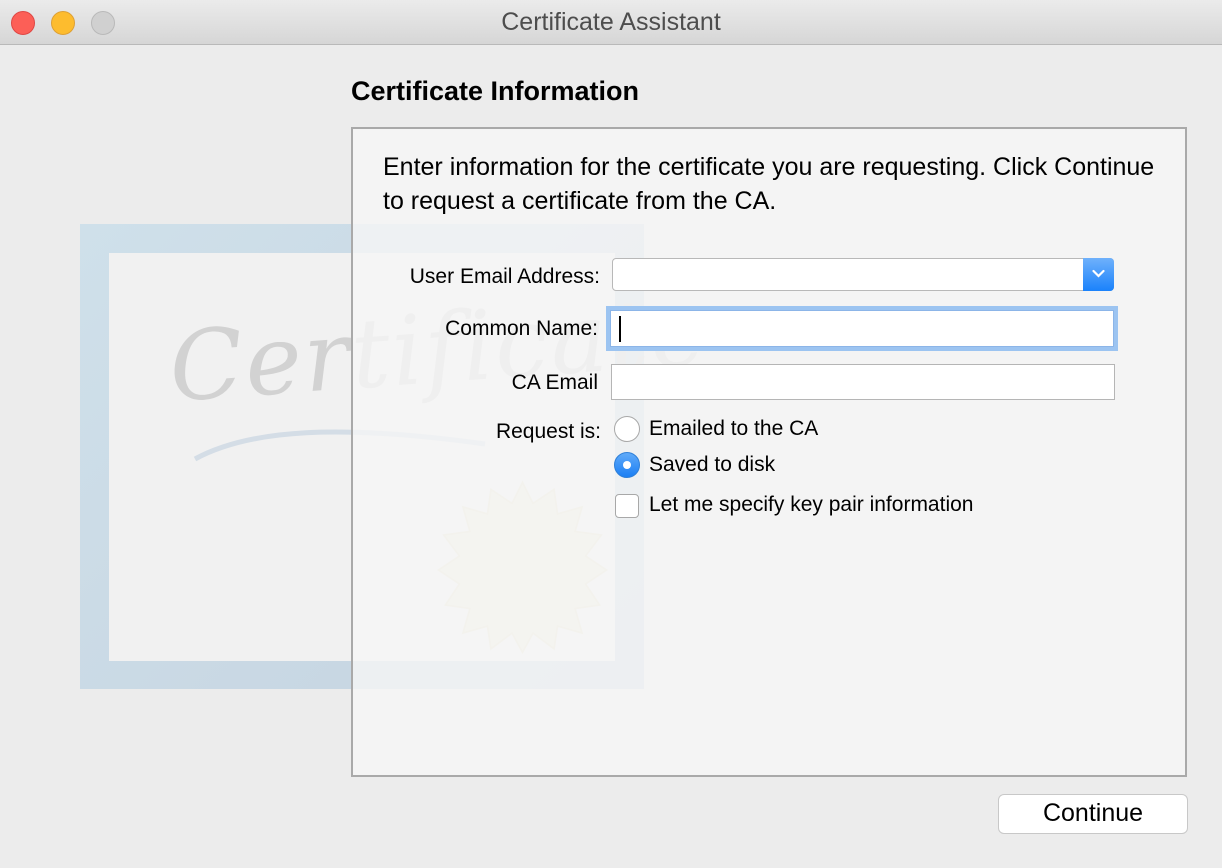 Image resolution: width=1222 pixels, height=868 pixels. I want to click on saved-to-disk-radio, so click(627, 465).